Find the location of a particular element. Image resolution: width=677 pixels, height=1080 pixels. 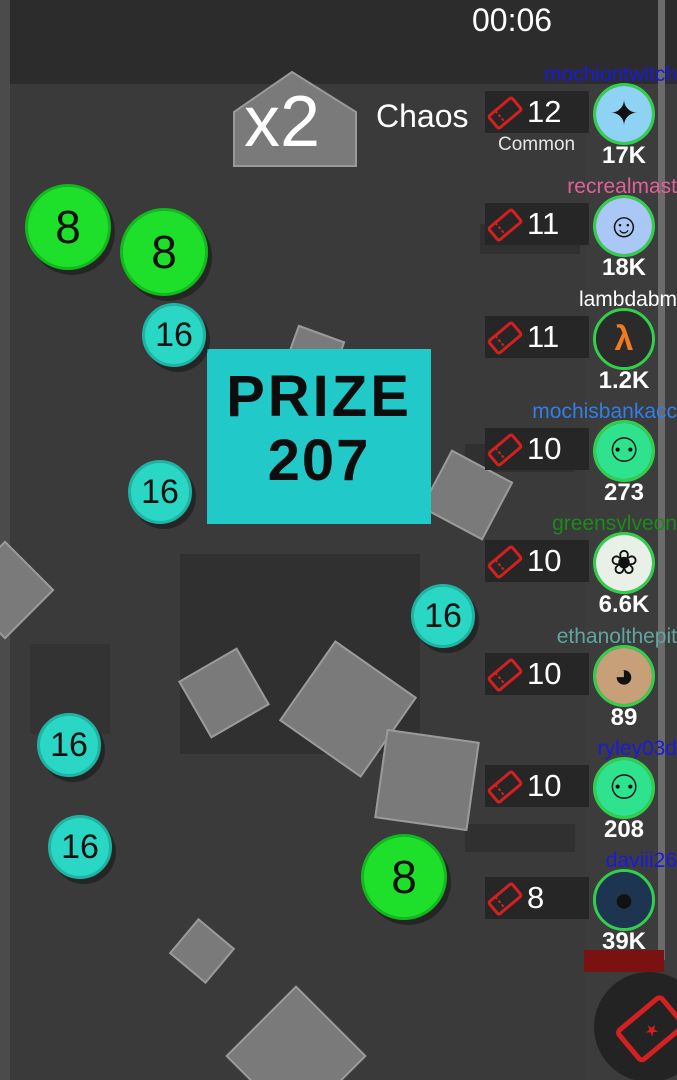

lambda-avatar: λ is located at coordinates (624, 339).